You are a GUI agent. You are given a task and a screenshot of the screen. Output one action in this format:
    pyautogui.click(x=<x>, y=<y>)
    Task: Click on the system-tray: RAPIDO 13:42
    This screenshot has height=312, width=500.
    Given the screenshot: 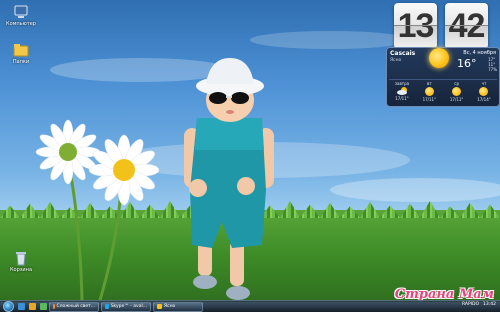 What is the action you would take?
    pyautogui.click(x=479, y=304)
    